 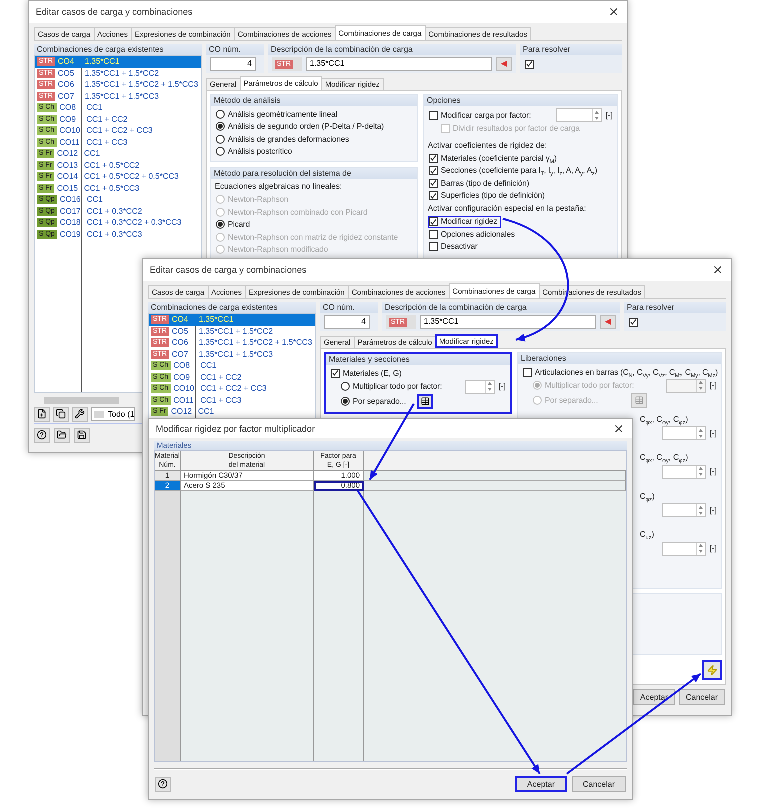 I want to click on lightning-icon, so click(x=712, y=670).